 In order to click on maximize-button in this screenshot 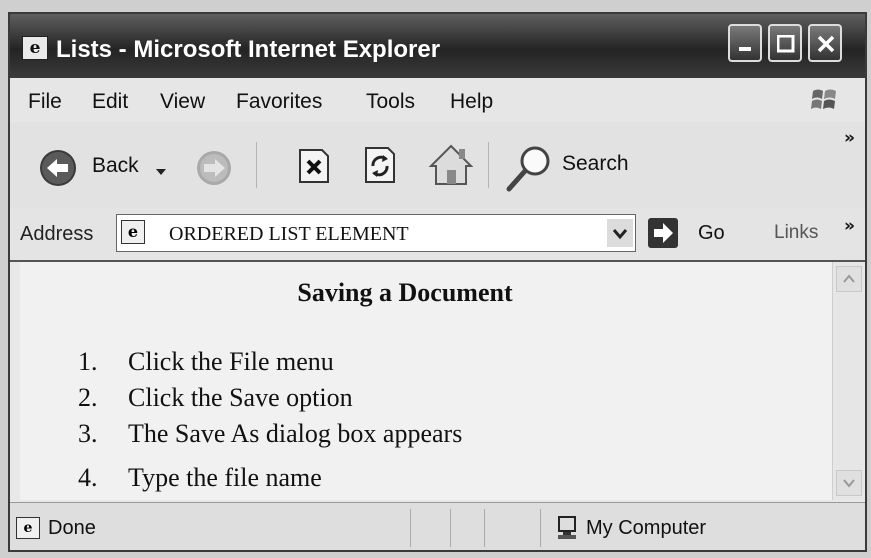, I will do `click(785, 43)`.